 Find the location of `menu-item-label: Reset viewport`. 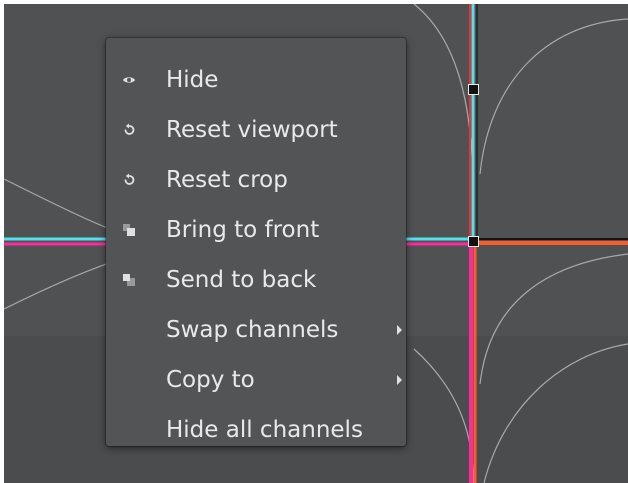

menu-item-label: Reset viewport is located at coordinates (252, 130).